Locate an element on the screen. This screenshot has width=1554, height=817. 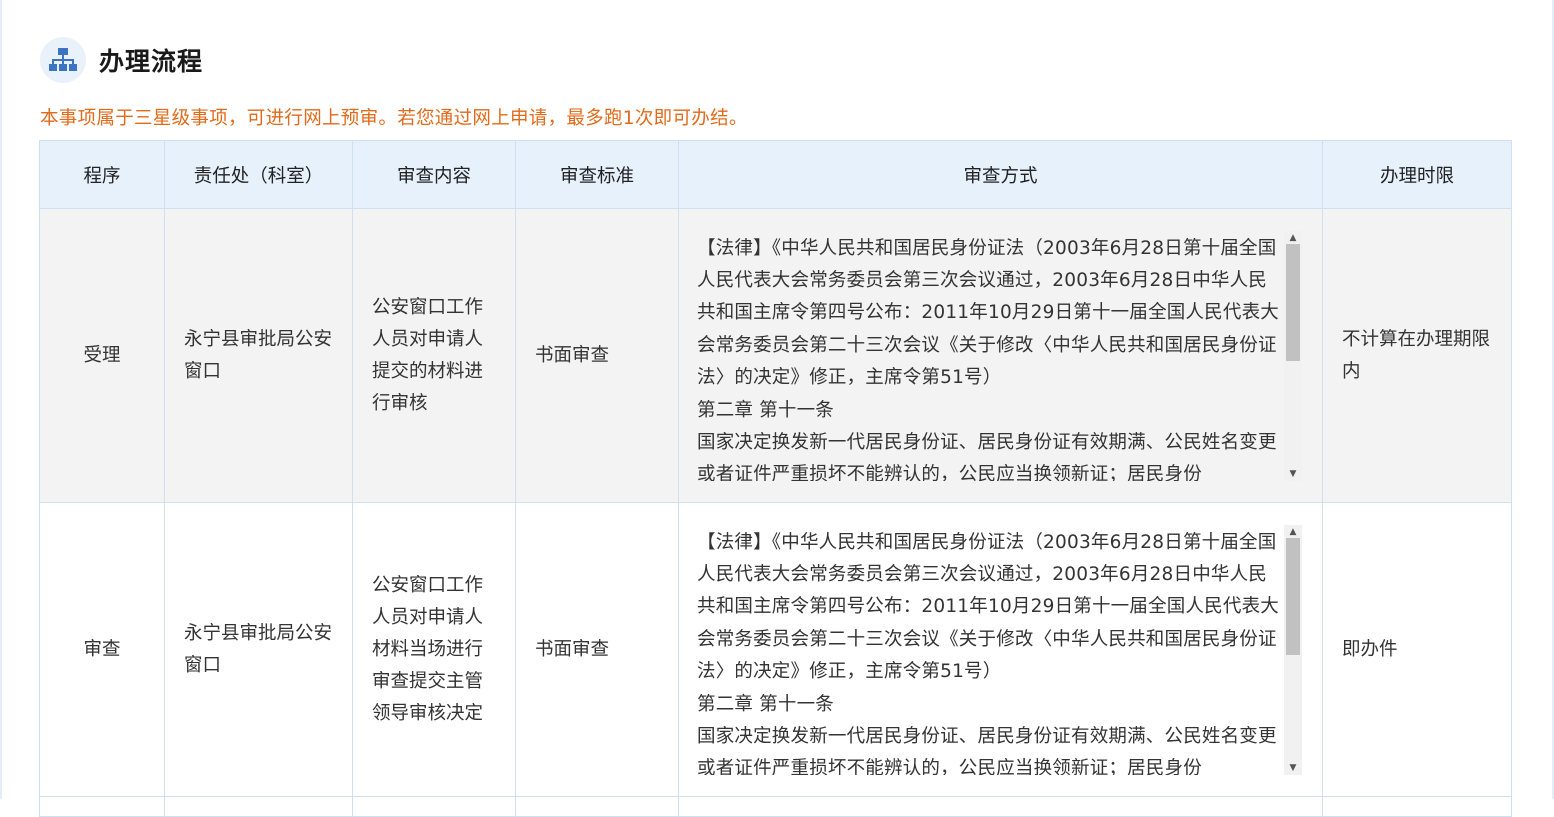
table-header-row: 程序 责任处（科室） 审查内容 审查标准 审查方式 办理时限 is located at coordinates (775, 174).